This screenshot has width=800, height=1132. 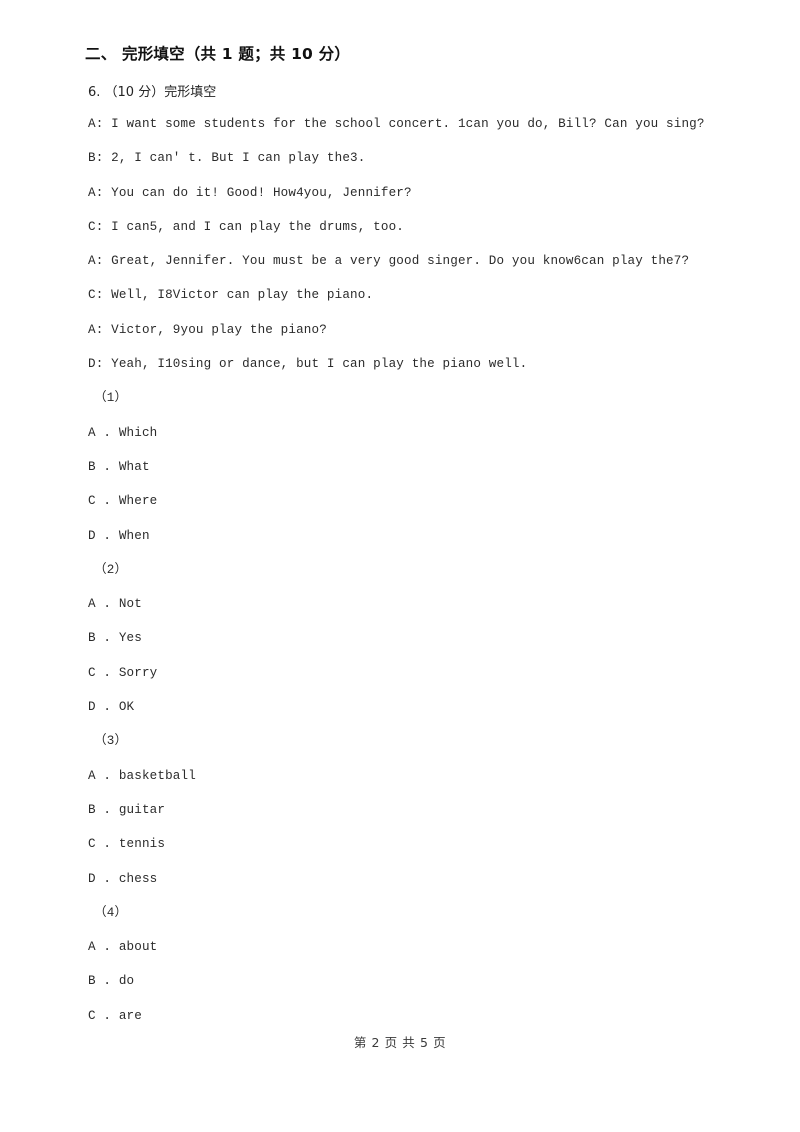 What do you see at coordinates (111, 741) in the screenshot?
I see `subquestion-label: （3）` at bounding box center [111, 741].